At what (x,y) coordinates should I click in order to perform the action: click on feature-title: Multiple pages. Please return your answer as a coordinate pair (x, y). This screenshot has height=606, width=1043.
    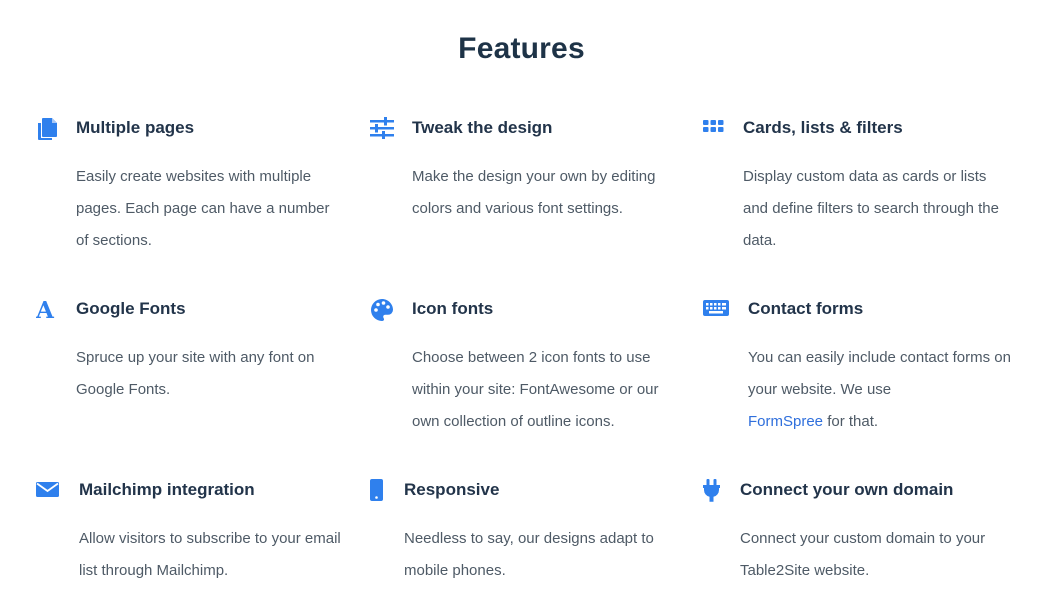
    Looking at the image, I should click on (135, 127).